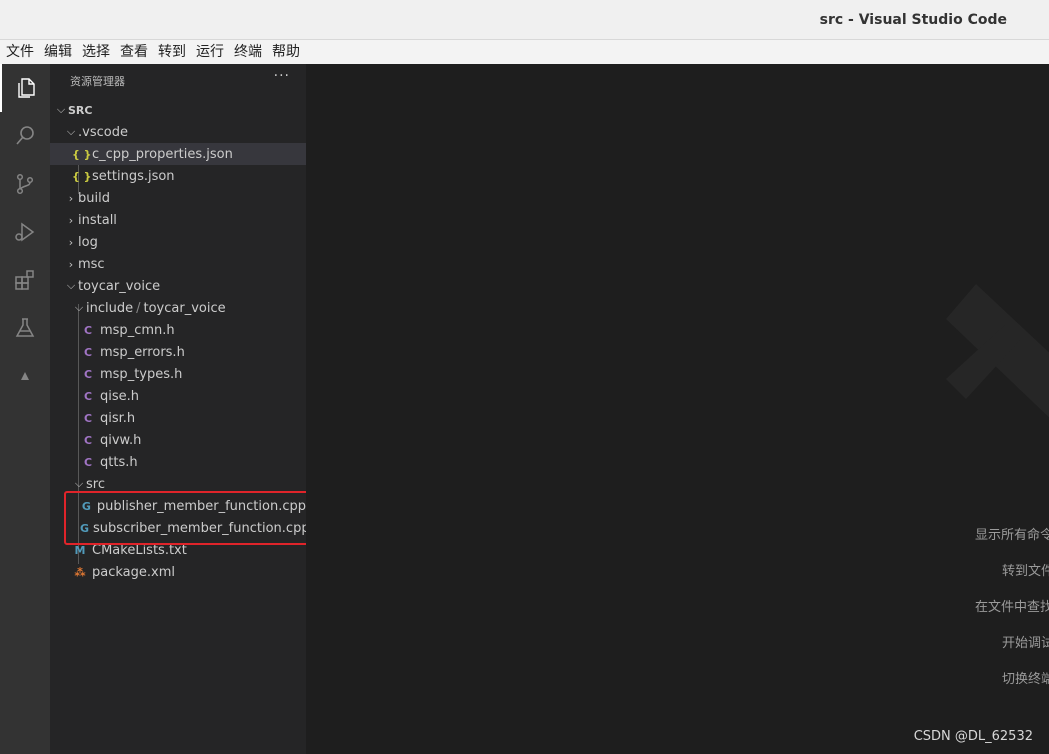 The width and height of the screenshot is (1049, 754). What do you see at coordinates (80, 550) in the screenshot?
I see `cmake-file-icon: M` at bounding box center [80, 550].